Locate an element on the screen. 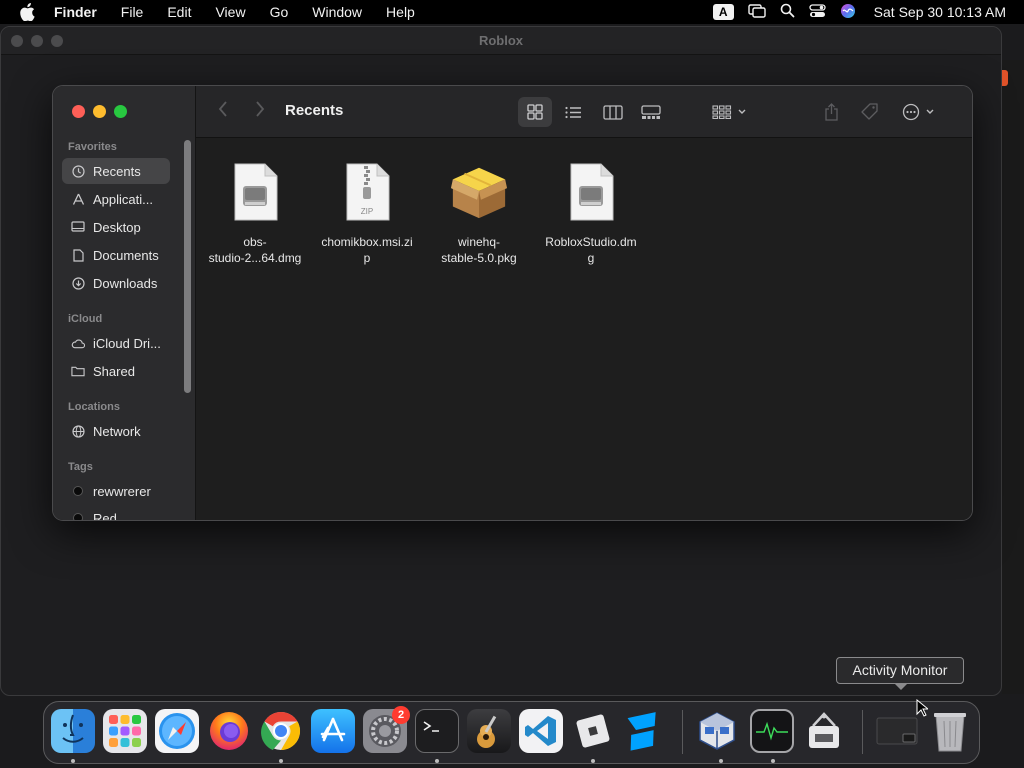 The height and width of the screenshot is (768, 1024). sidebar-item-tag: rewwrerer is located at coordinates (116, 491).